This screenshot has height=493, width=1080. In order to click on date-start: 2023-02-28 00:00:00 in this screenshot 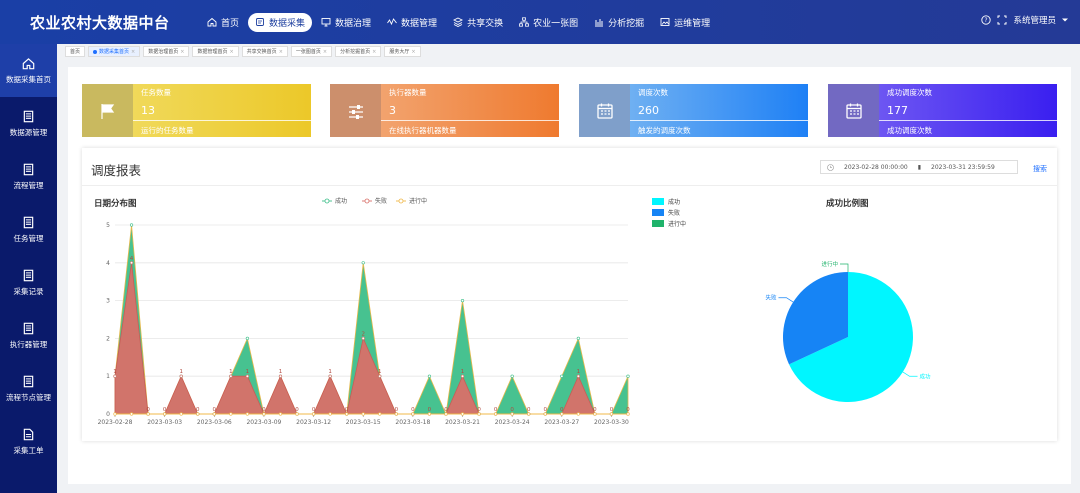, I will do `click(876, 167)`.